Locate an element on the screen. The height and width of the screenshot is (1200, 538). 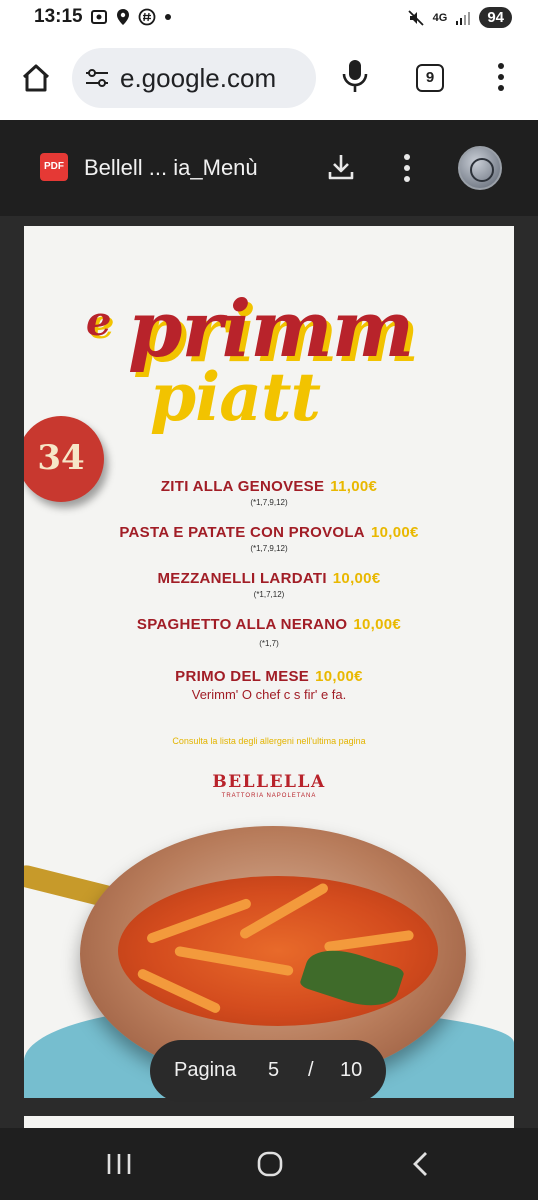
dish-name: ZITI ALLA GENOVESE is located at coordinates (242, 486).